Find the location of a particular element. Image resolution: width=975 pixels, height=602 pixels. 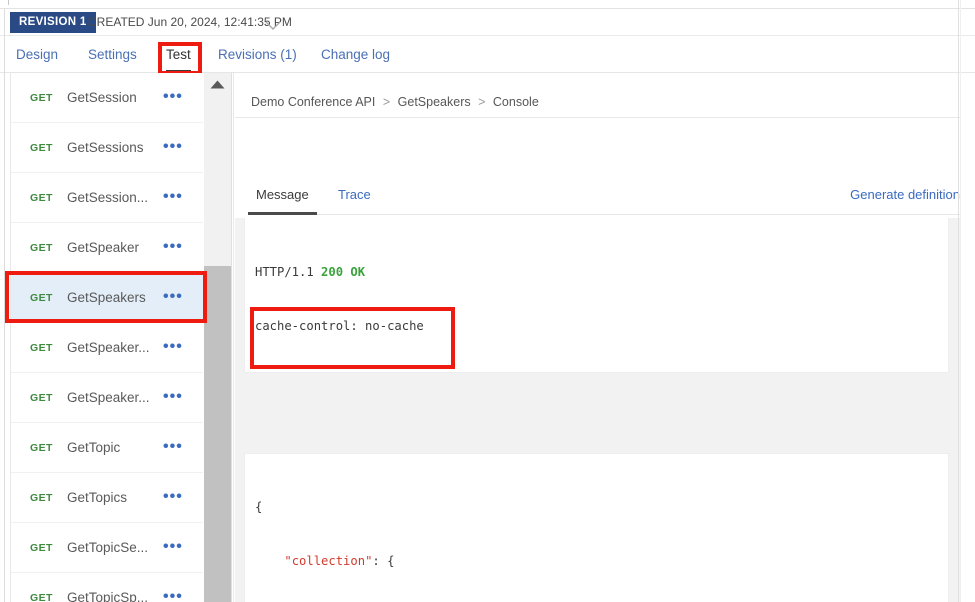

operation-name: GetSpeakers is located at coordinates (106, 297).